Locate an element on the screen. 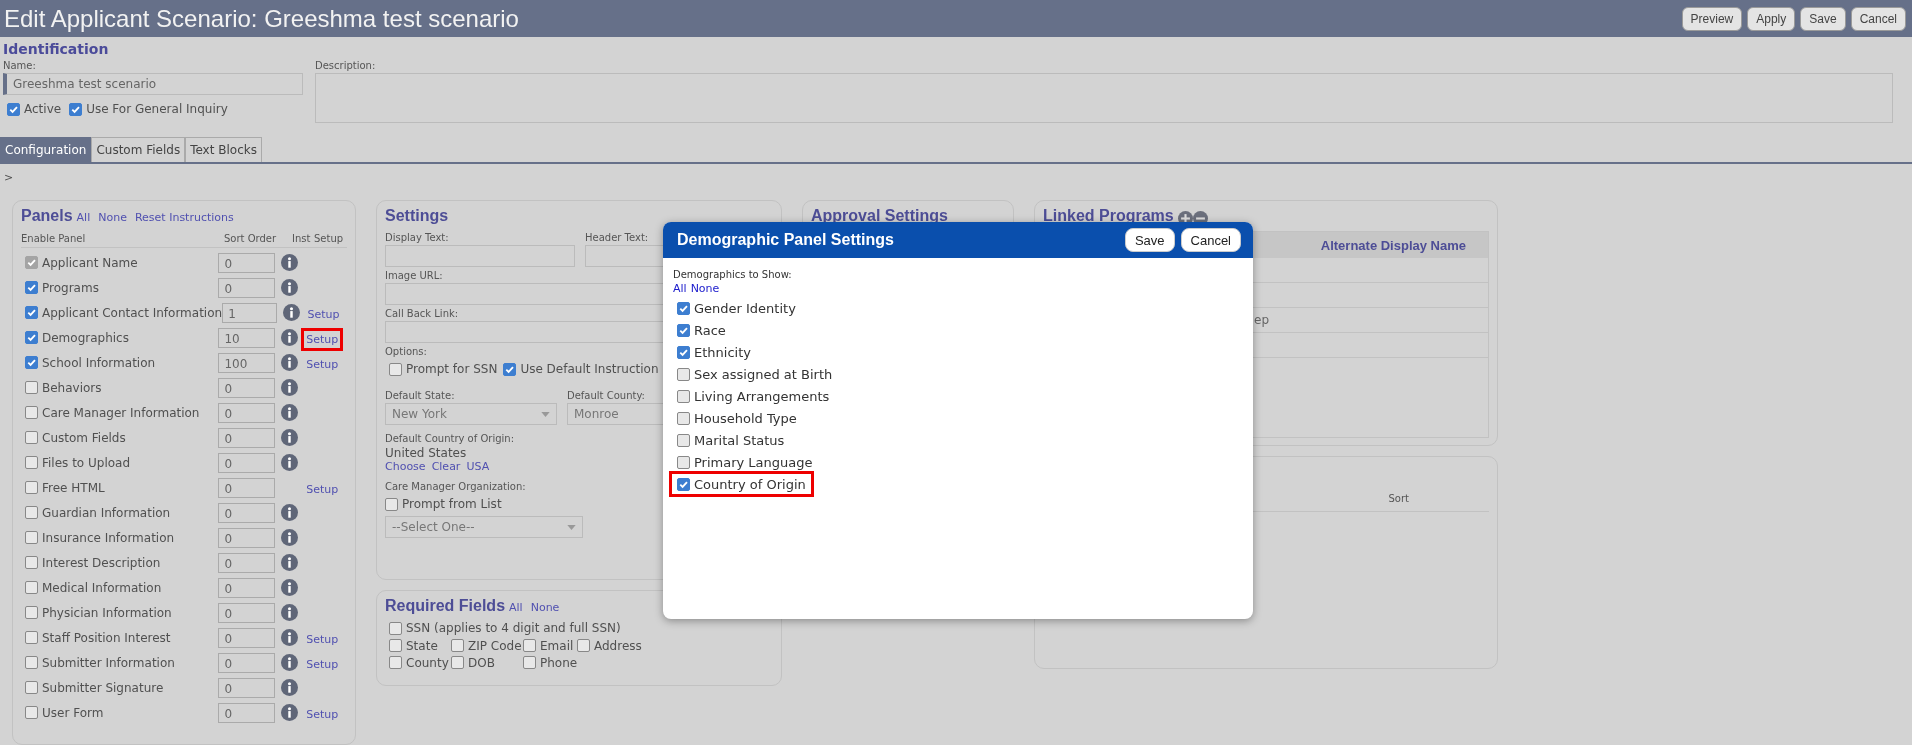 This screenshot has height=745, width=1912. header-button: Cancel is located at coordinates (1878, 18).